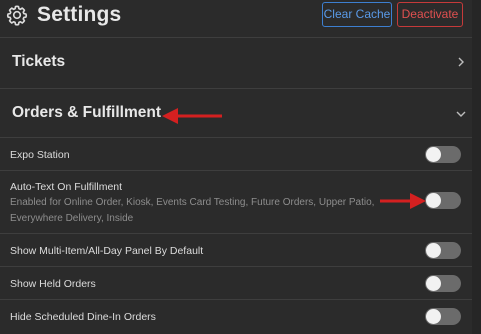 This screenshot has height=334, width=481. I want to click on deactivate-button: Deactivate, so click(430, 14).